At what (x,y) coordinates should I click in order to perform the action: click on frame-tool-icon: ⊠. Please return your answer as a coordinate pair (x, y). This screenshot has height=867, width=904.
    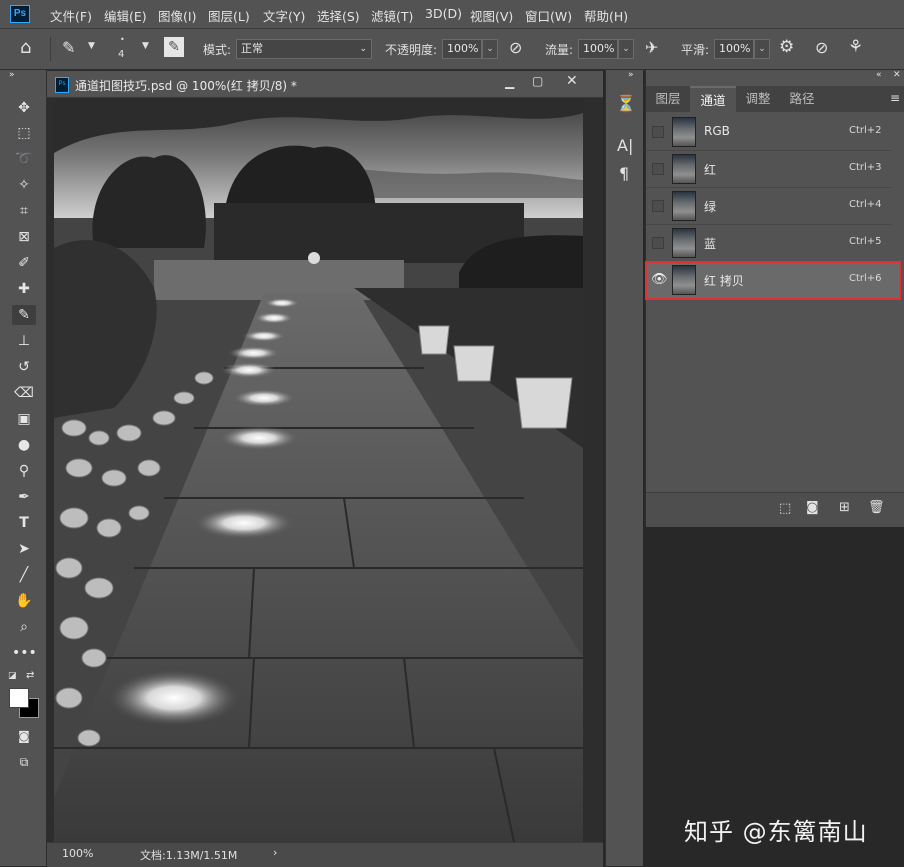
    Looking at the image, I should click on (24, 237).